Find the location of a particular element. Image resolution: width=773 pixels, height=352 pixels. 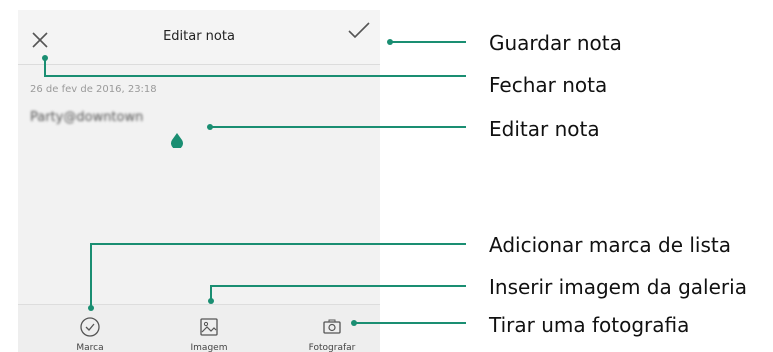

callout-guardar-nota: Guardar nota is located at coordinates (555, 43).